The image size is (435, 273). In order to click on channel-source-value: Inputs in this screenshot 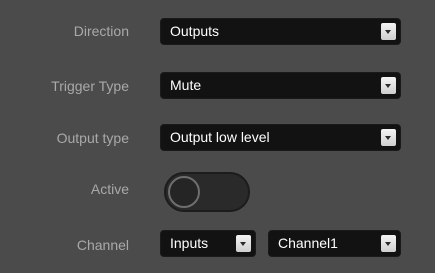, I will do `click(189, 243)`.